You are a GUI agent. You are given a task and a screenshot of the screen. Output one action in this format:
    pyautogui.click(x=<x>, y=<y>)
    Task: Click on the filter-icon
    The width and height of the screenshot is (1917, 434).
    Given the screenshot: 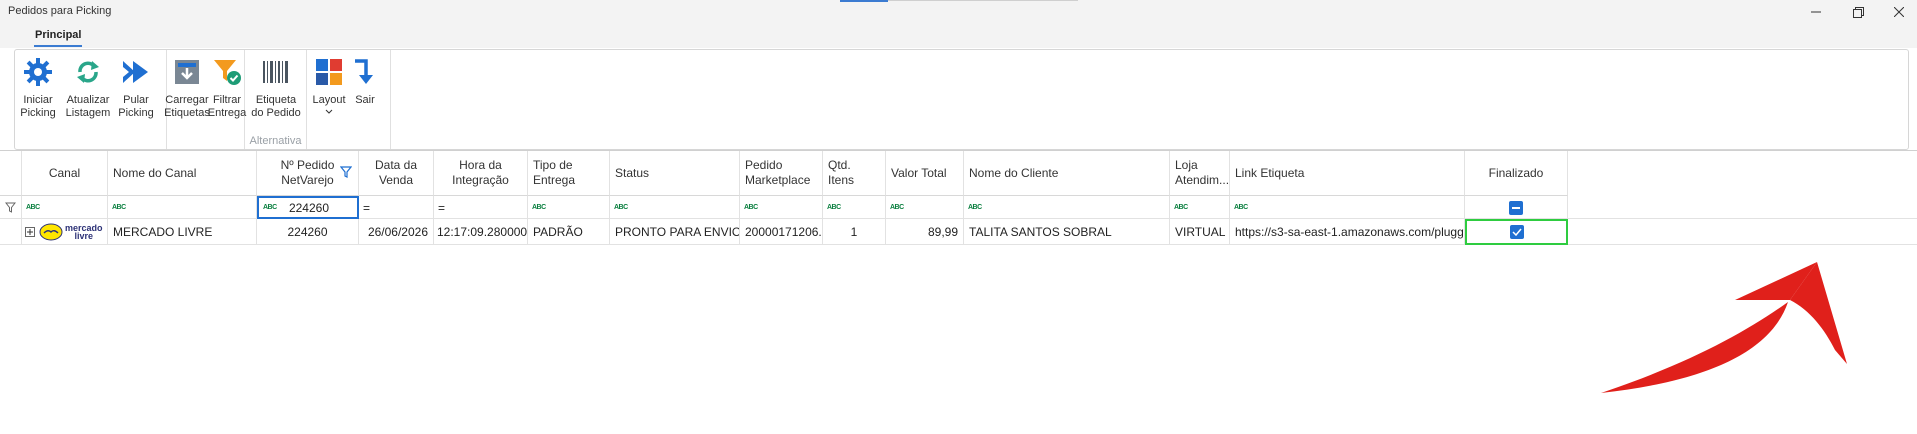 What is the action you would take?
    pyautogui.click(x=10, y=207)
    